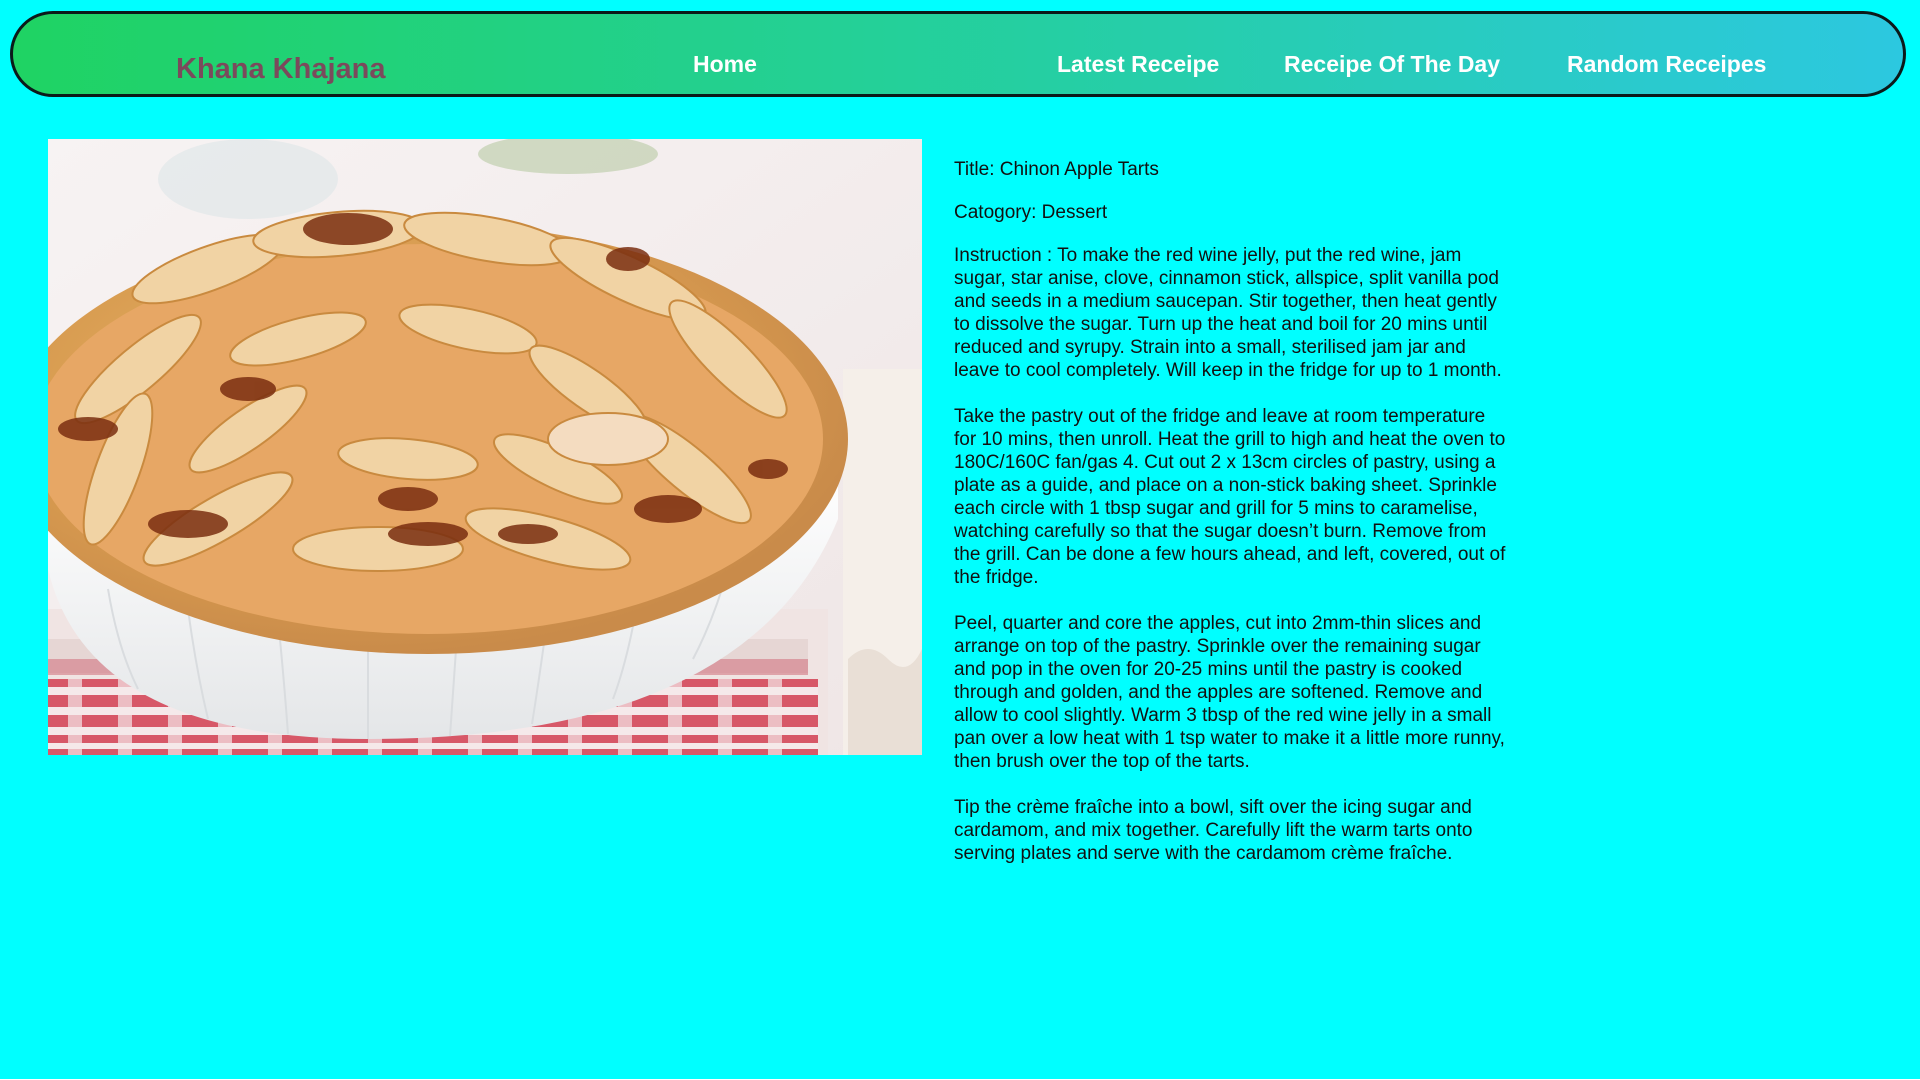 This screenshot has height=1080, width=1920. What do you see at coordinates (1138, 64) in the screenshot?
I see `nav-link-latest-receipe: Latest Receipe` at bounding box center [1138, 64].